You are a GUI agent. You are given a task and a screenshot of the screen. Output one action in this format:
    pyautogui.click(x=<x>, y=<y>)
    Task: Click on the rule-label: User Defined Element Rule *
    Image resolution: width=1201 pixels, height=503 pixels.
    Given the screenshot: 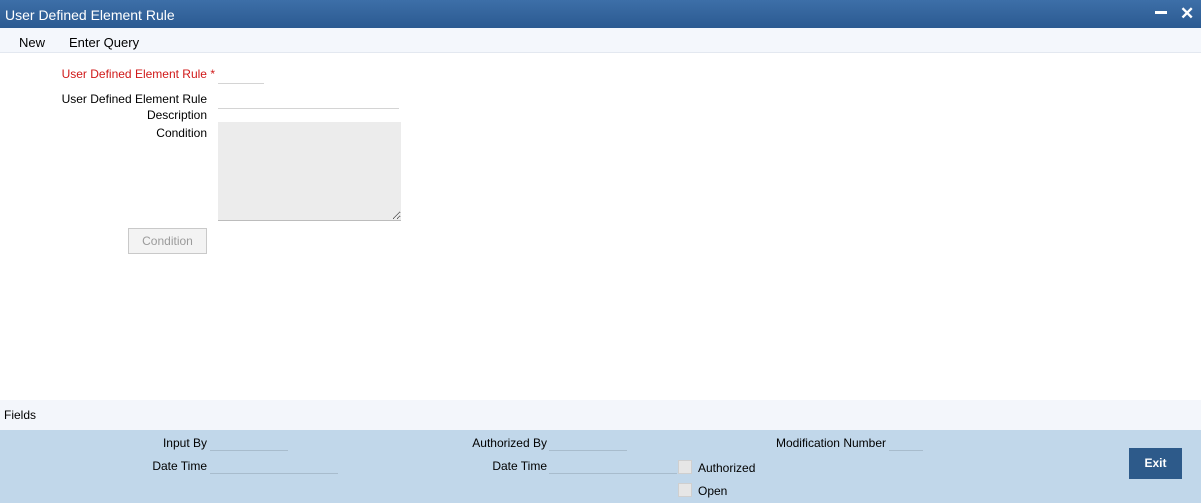 What is the action you would take?
    pyautogui.click(x=127, y=74)
    